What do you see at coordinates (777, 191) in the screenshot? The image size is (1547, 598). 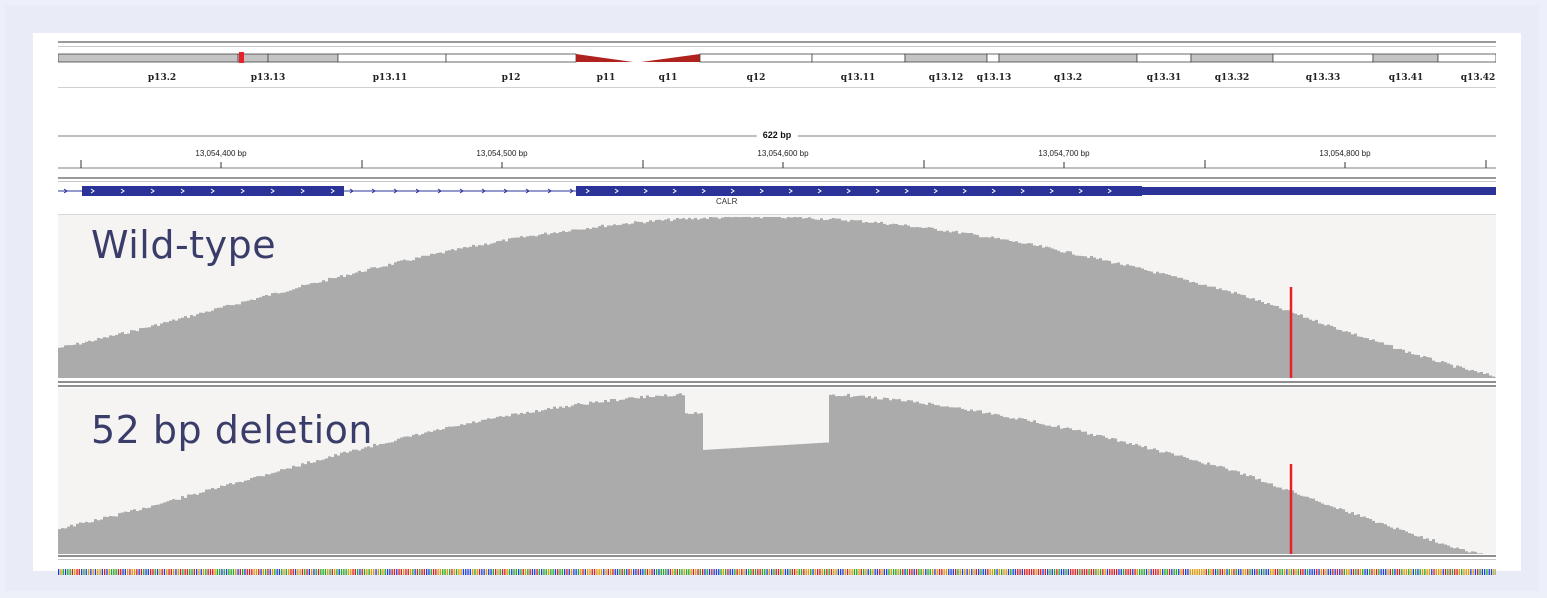 I see `gene-model` at bounding box center [777, 191].